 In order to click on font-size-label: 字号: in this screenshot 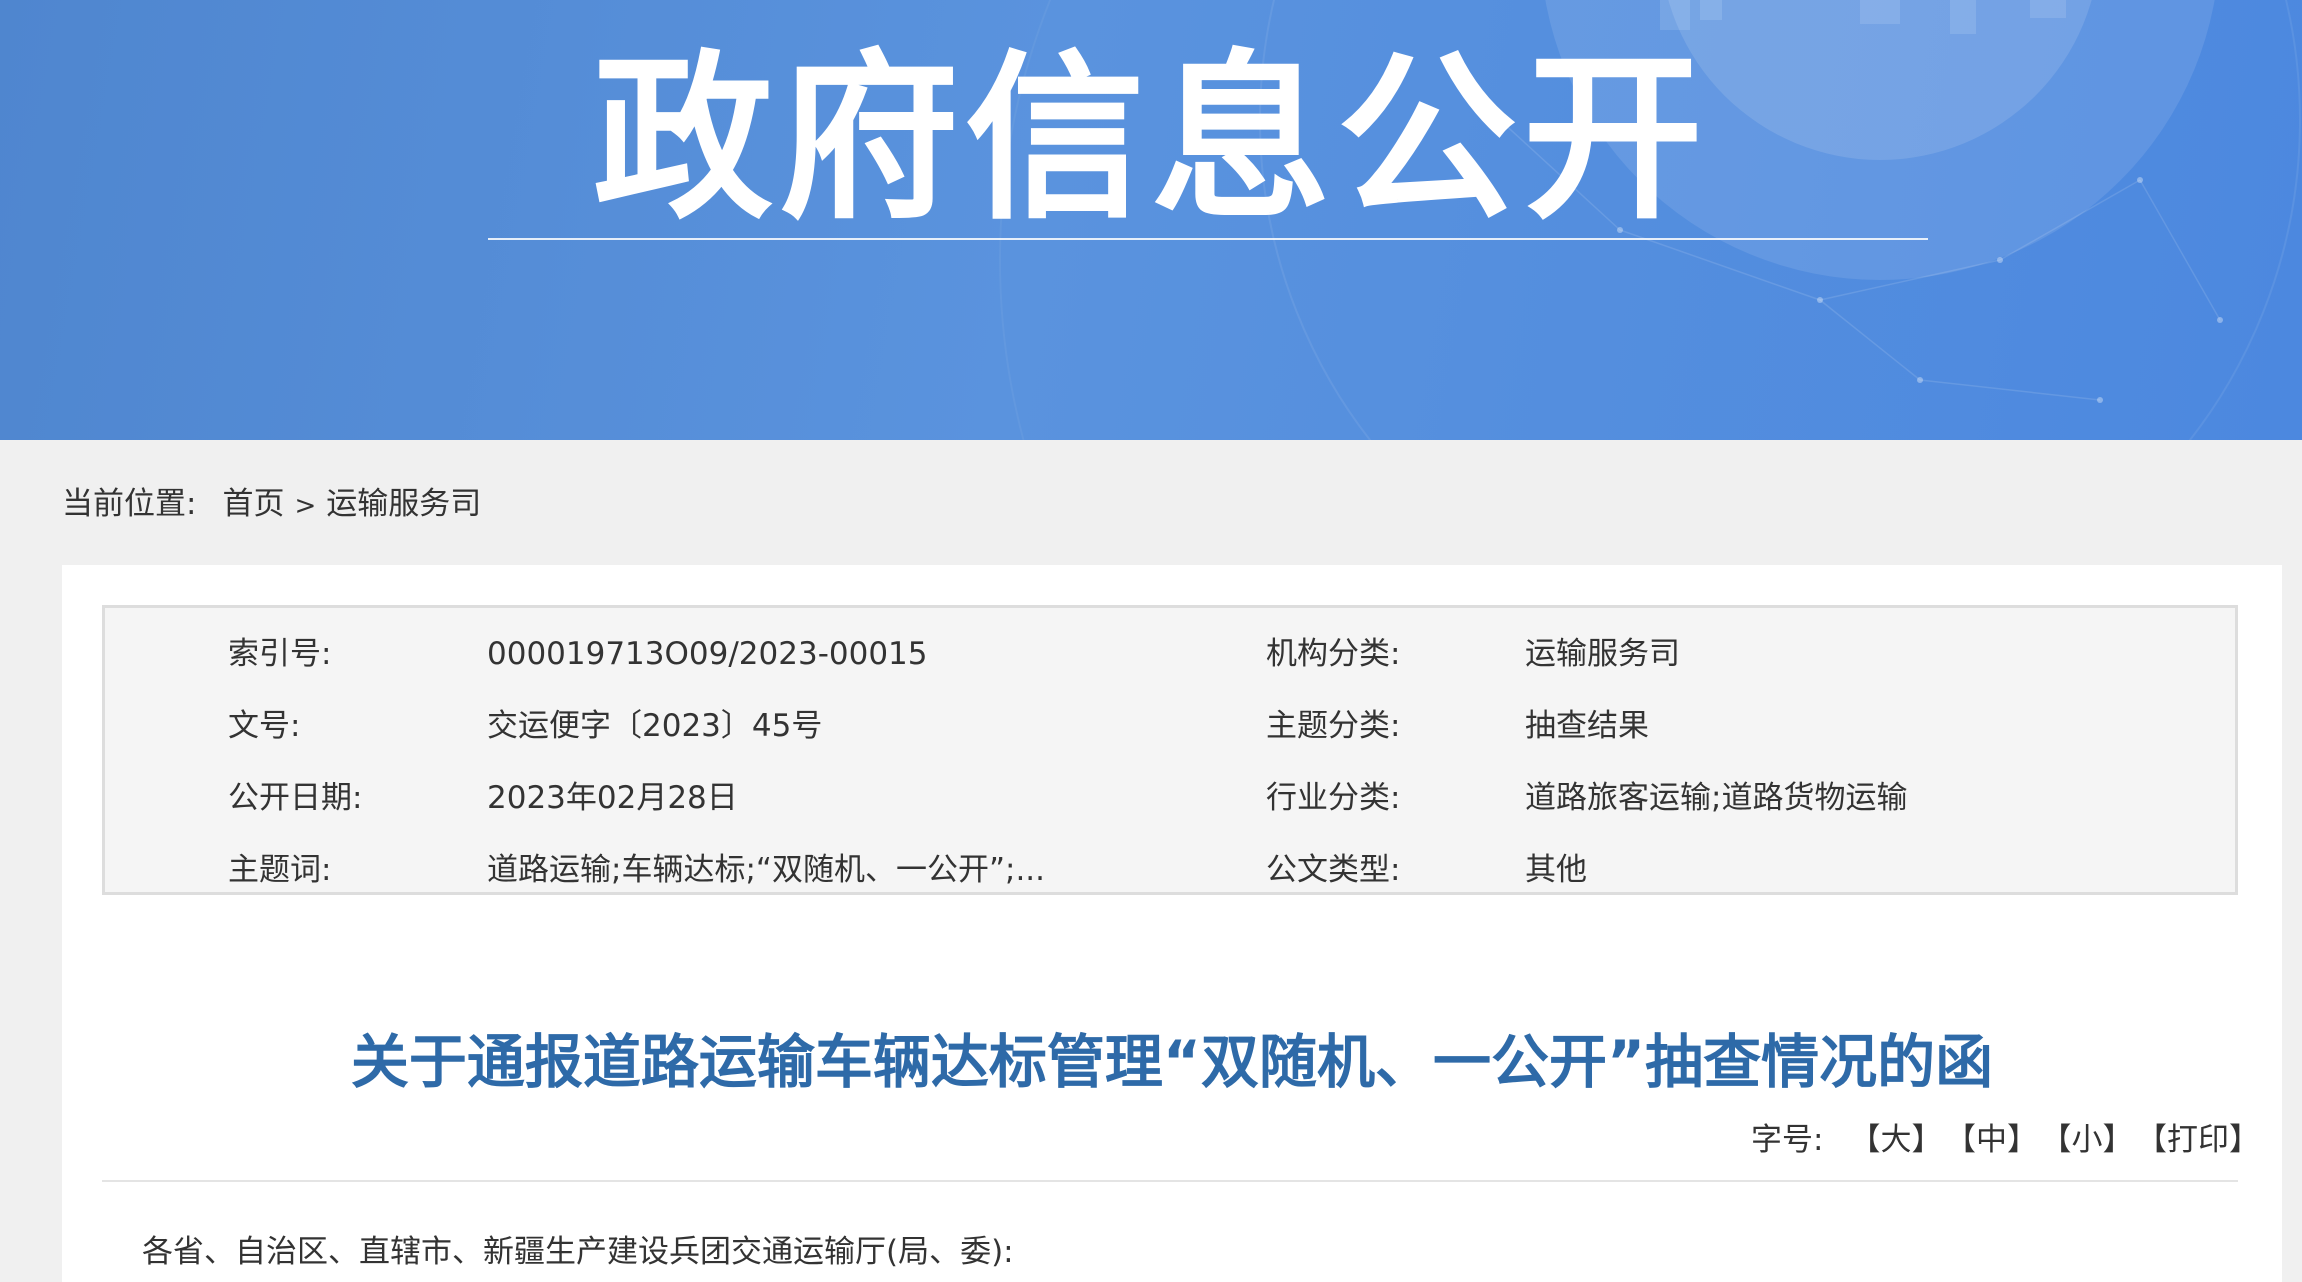, I will do `click(1787, 1140)`.